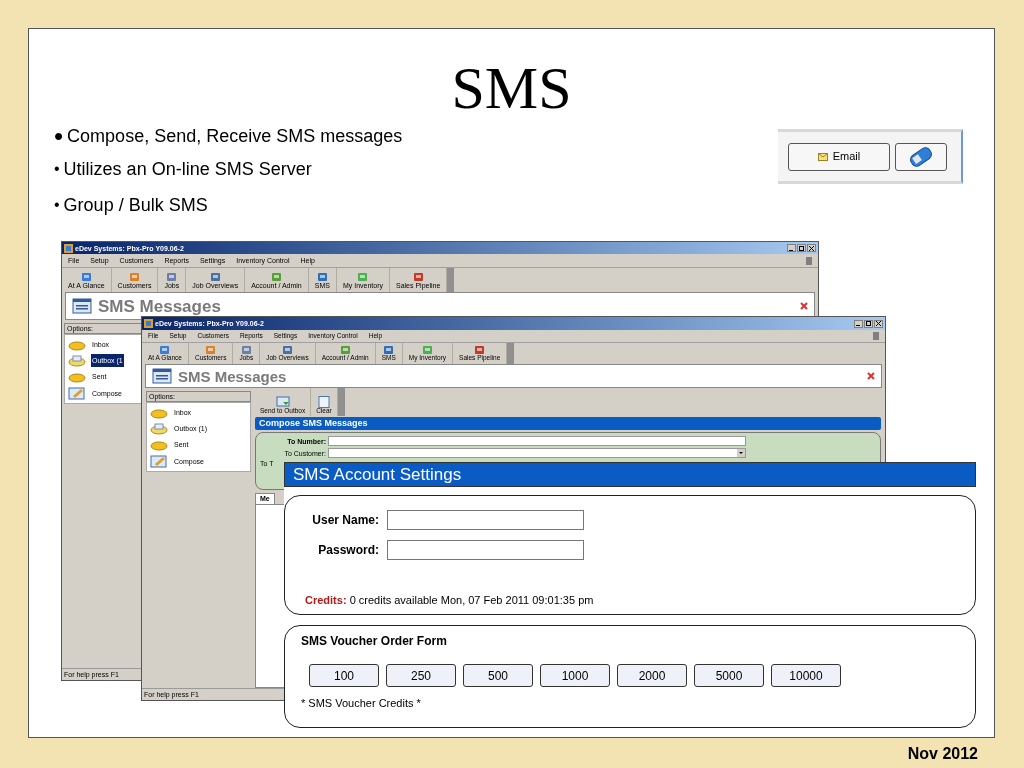 The width and height of the screenshot is (1024, 768). Describe the element at coordinates (537, 453) in the screenshot. I see `customer-dropdown` at that location.